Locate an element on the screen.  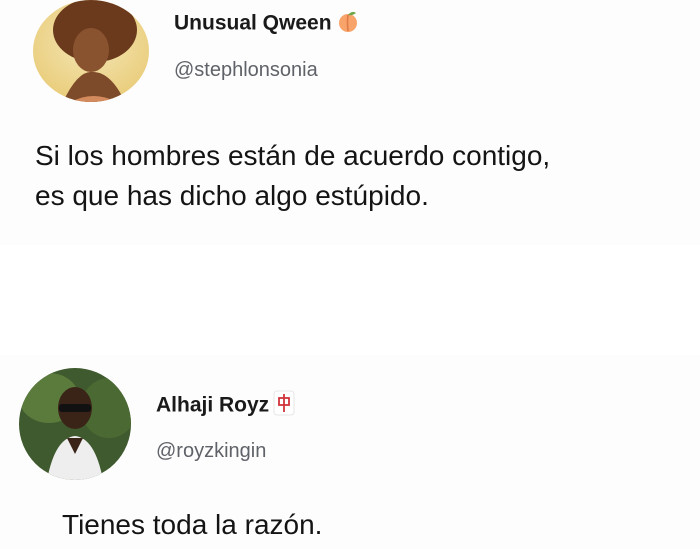
tweet-text-line: Tienes toda la razón. is located at coordinates (192, 524).